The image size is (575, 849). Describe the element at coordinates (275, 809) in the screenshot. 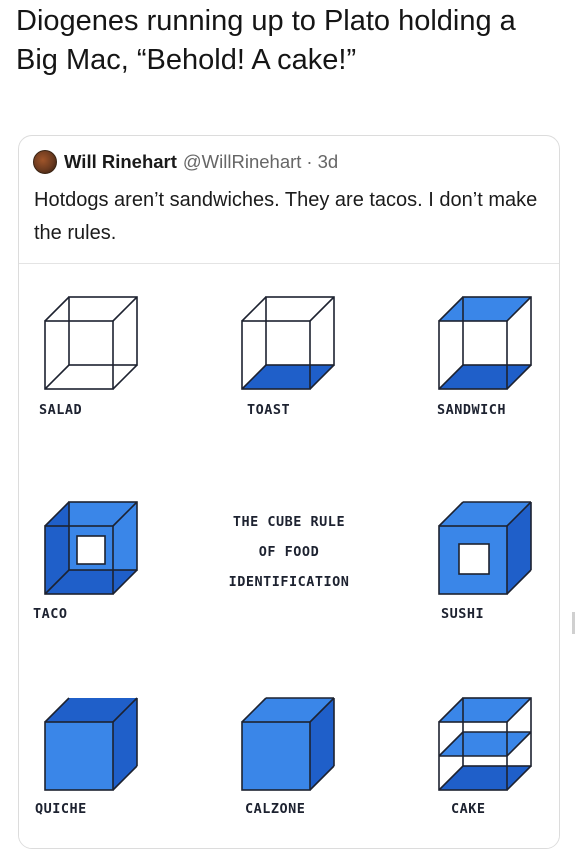

I see `label-calzone: CALZONE` at that location.